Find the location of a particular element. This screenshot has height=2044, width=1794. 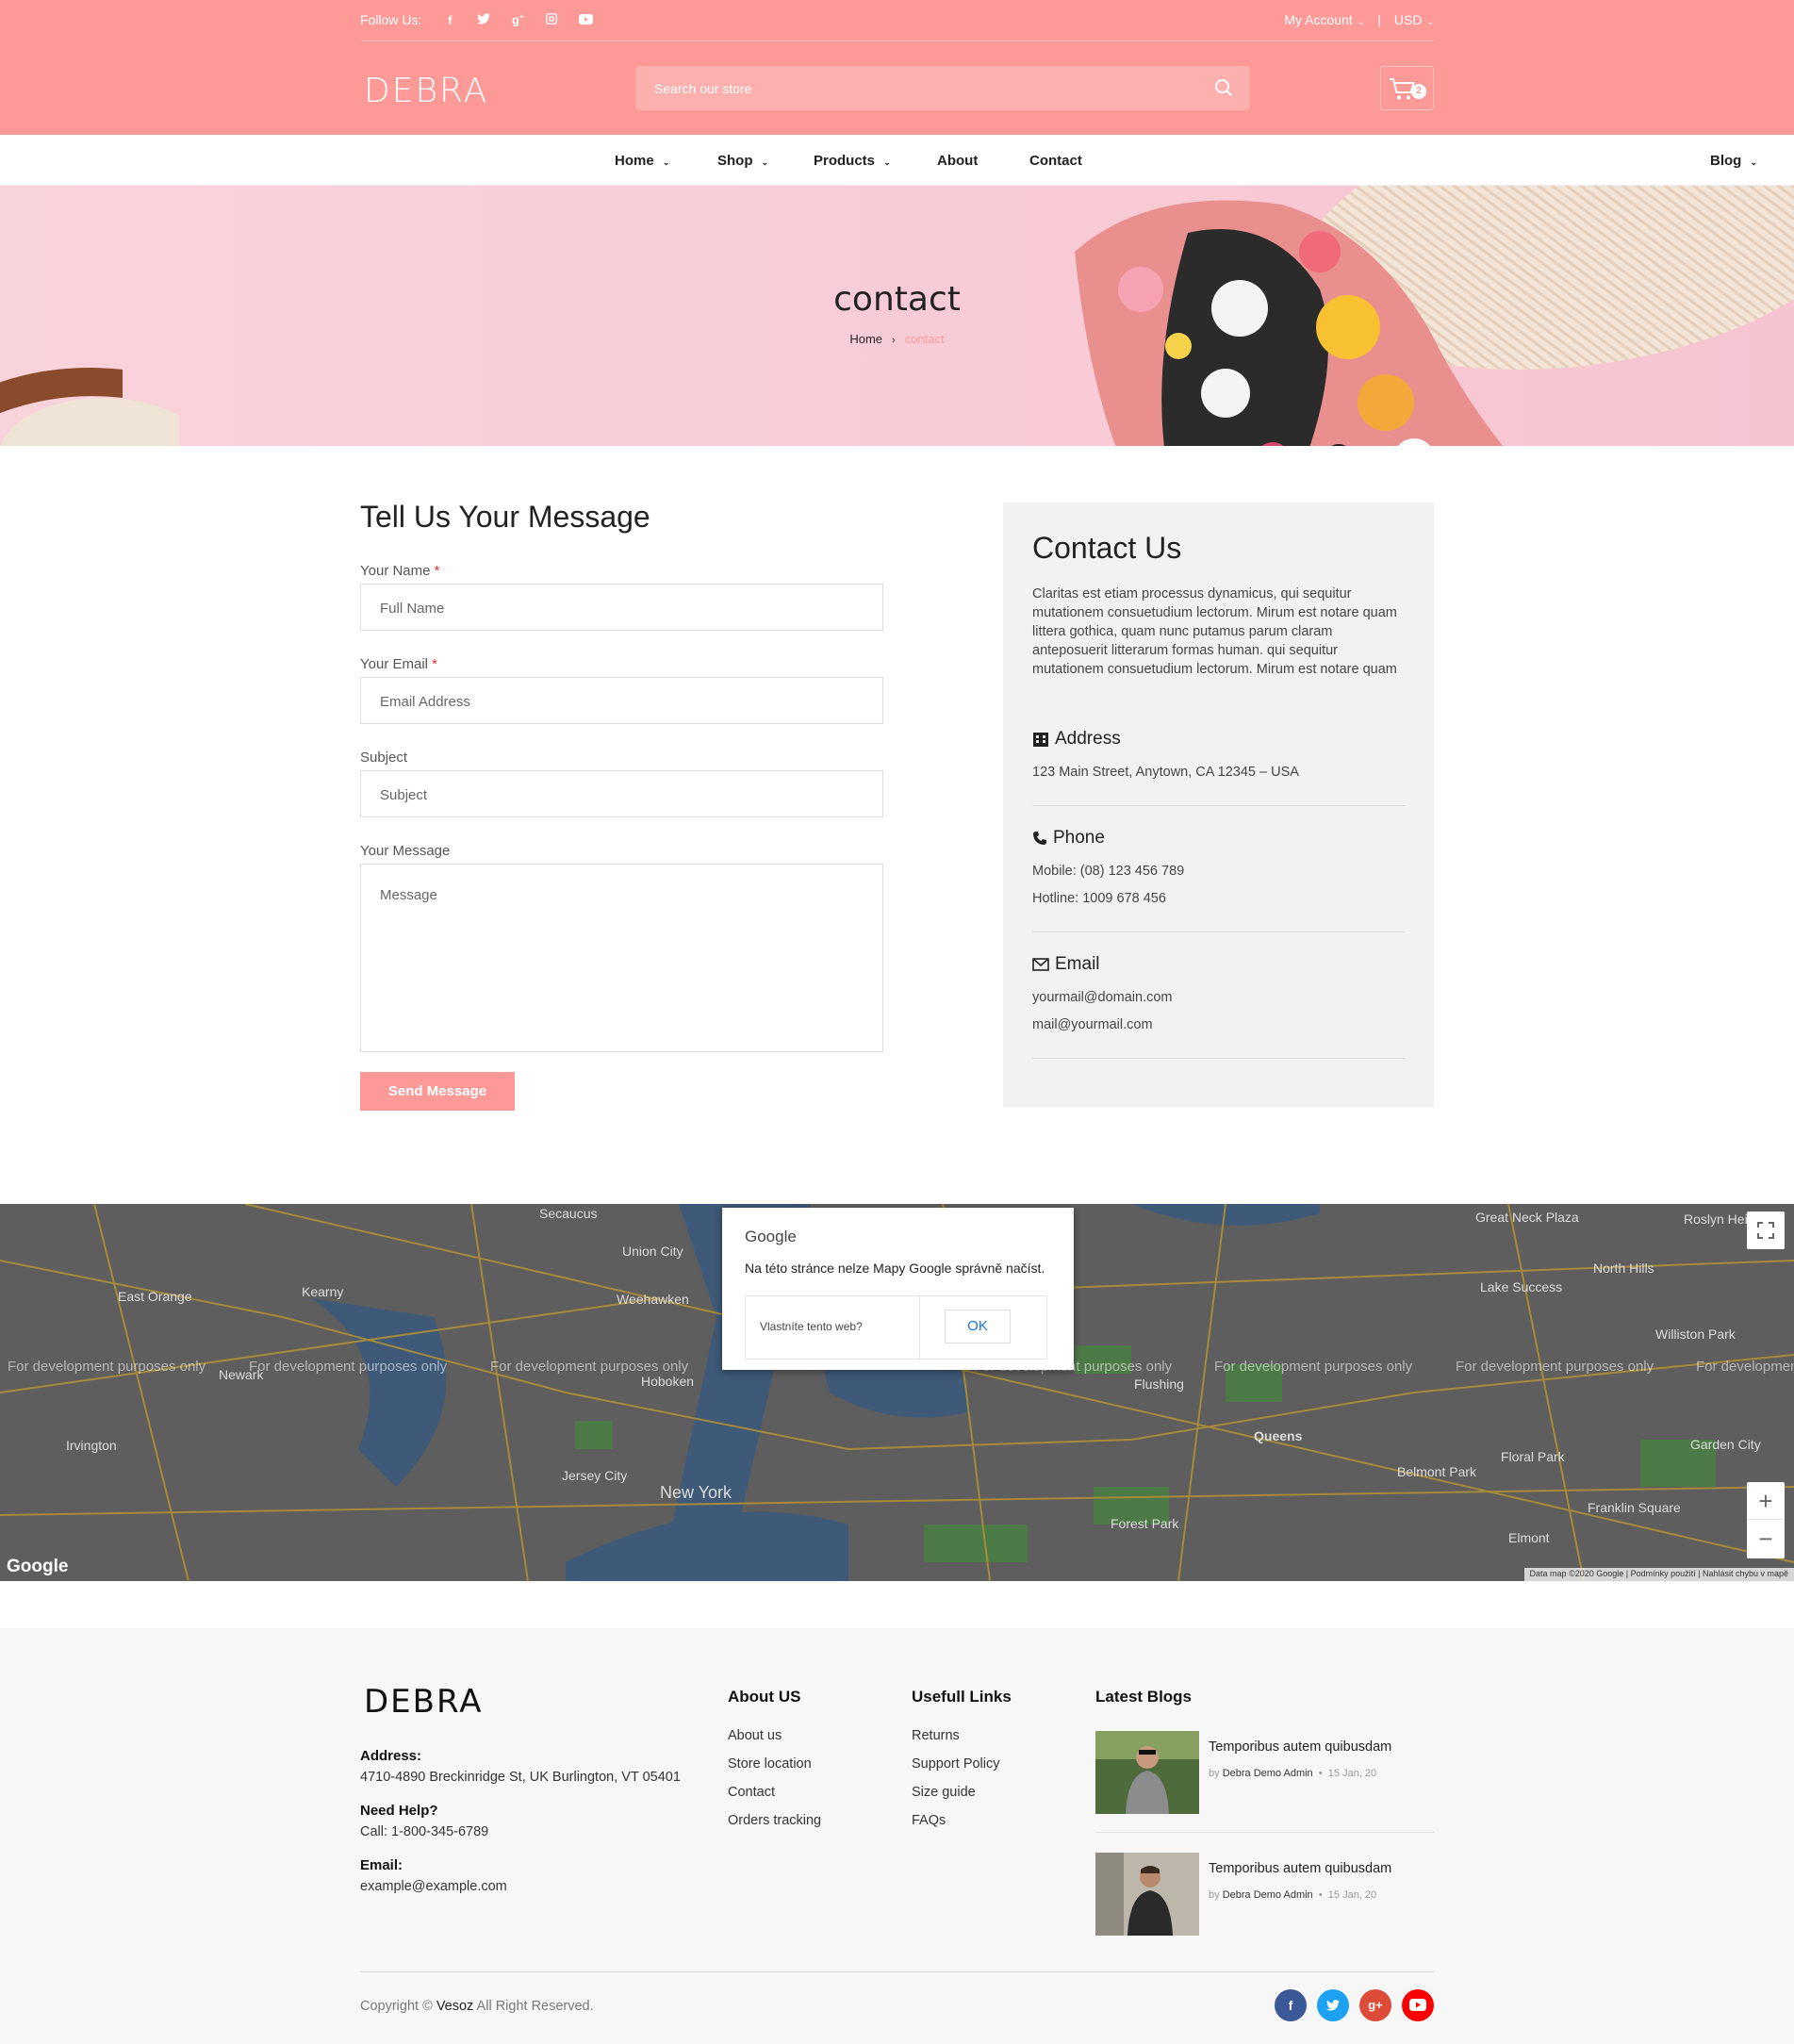

map-label: Flushing is located at coordinates (1159, 1384).